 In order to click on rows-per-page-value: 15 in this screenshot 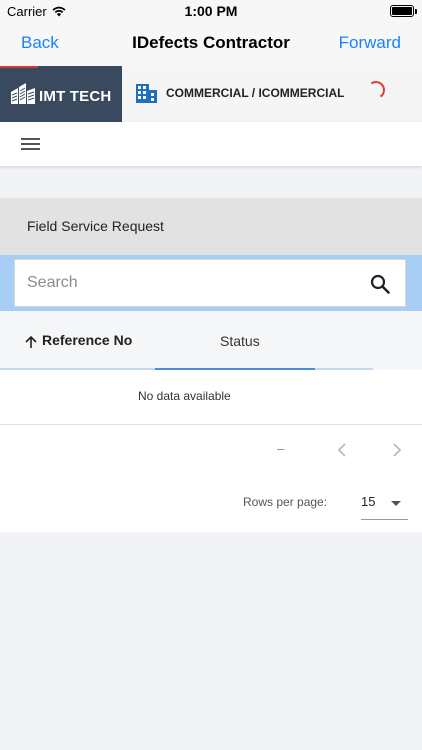, I will do `click(368, 501)`.